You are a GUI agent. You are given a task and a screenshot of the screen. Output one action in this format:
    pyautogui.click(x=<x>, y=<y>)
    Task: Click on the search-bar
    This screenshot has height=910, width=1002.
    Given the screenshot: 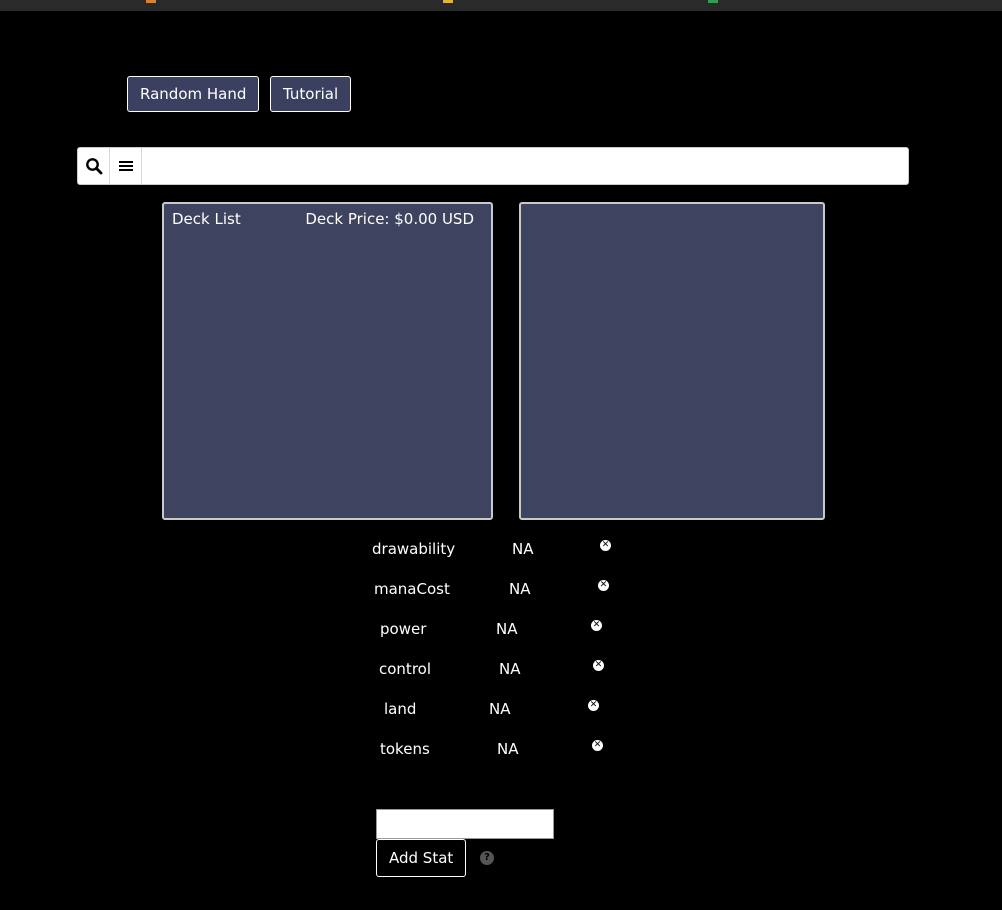 What is the action you would take?
    pyautogui.click(x=493, y=166)
    